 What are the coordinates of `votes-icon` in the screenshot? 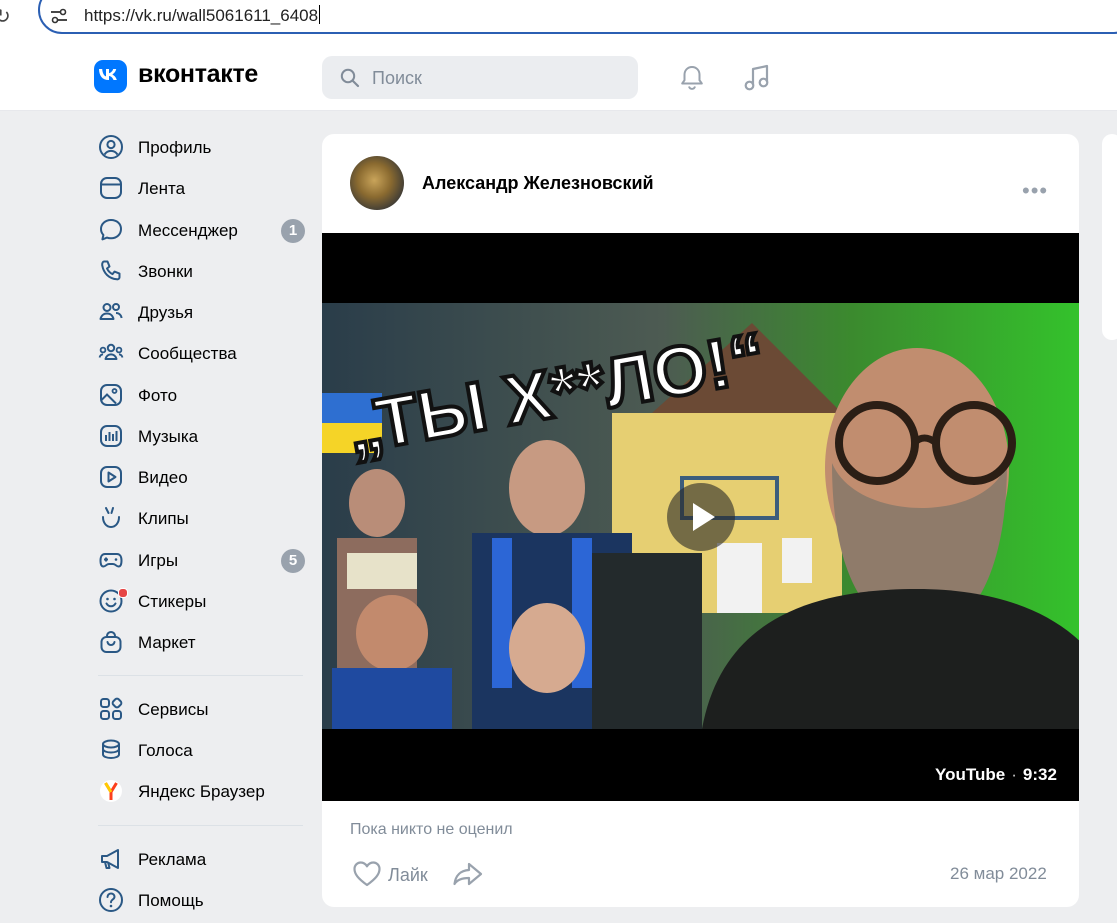 It's located at (111, 749).